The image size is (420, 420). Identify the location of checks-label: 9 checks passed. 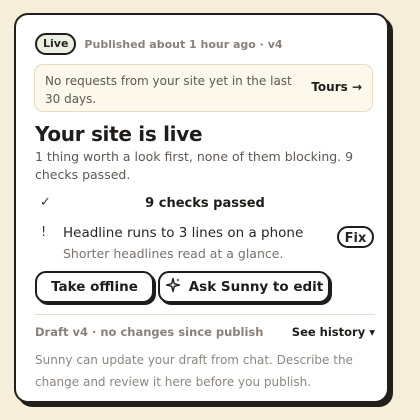
(205, 203).